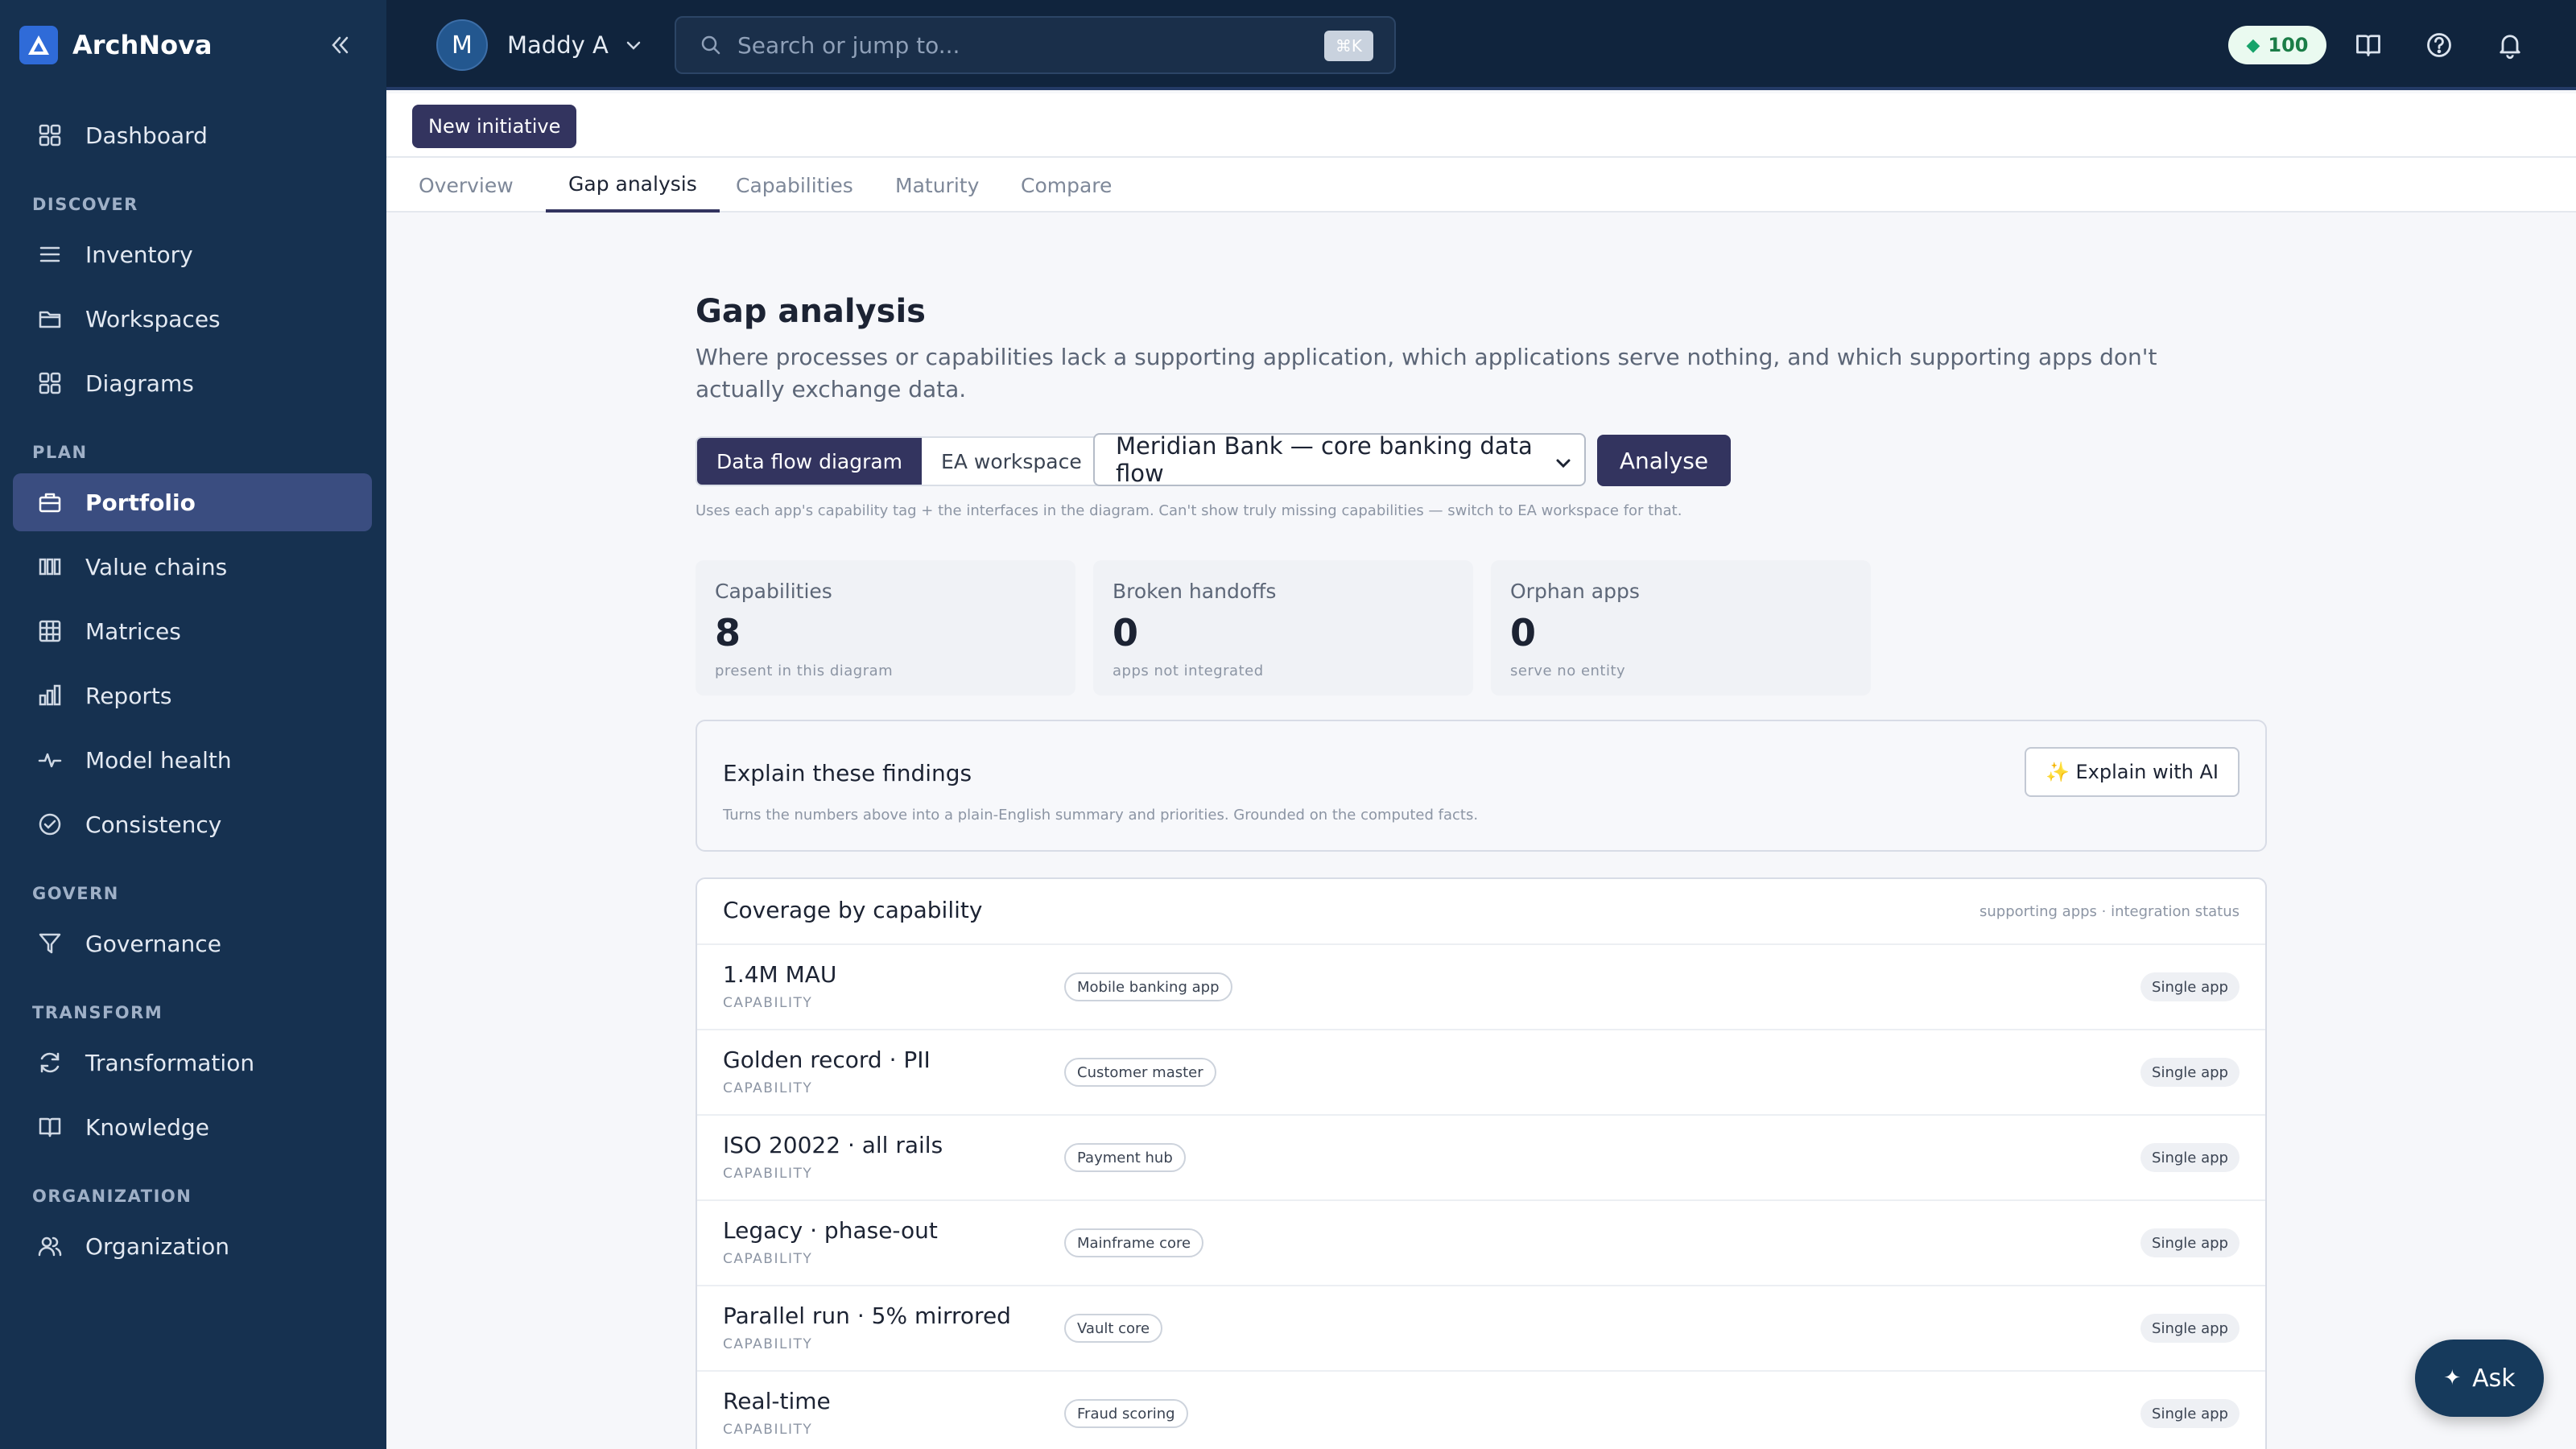 Image resolution: width=2576 pixels, height=1449 pixels. What do you see at coordinates (50, 254) in the screenshot?
I see `list-icon` at bounding box center [50, 254].